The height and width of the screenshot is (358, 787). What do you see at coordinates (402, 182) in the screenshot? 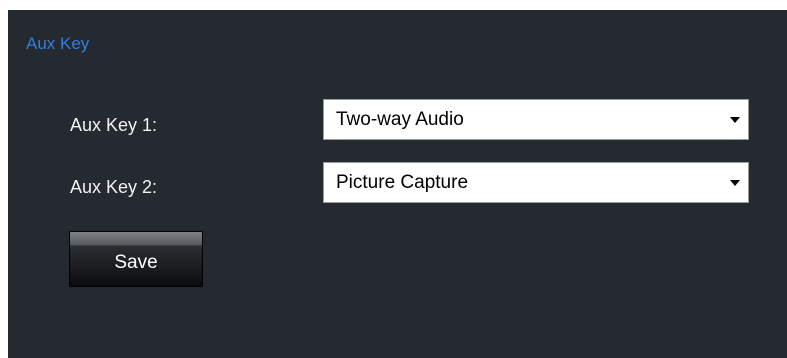
I see `aux-key-2-selected-value: Picture Capture` at bounding box center [402, 182].